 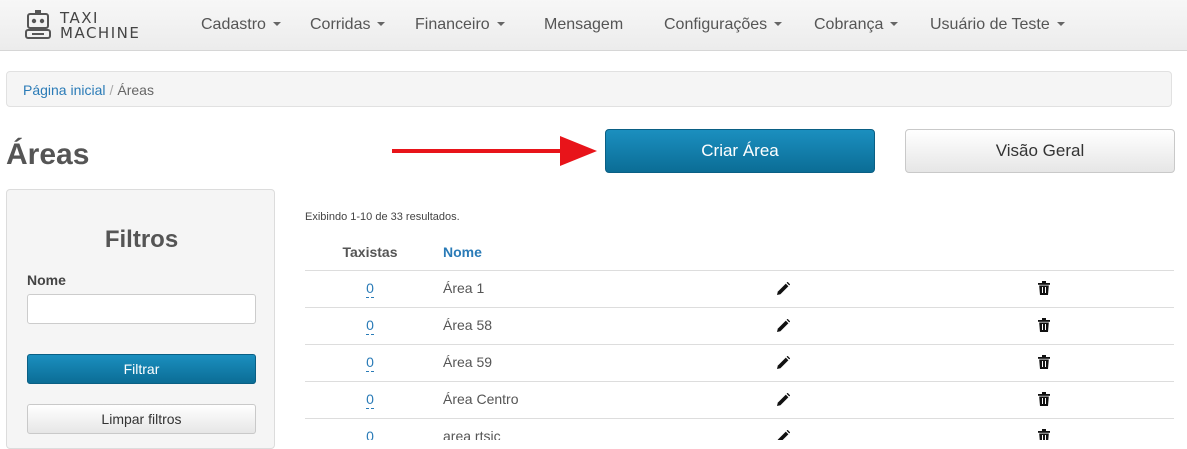 What do you see at coordinates (48, 154) in the screenshot?
I see `page-title: Áreas` at bounding box center [48, 154].